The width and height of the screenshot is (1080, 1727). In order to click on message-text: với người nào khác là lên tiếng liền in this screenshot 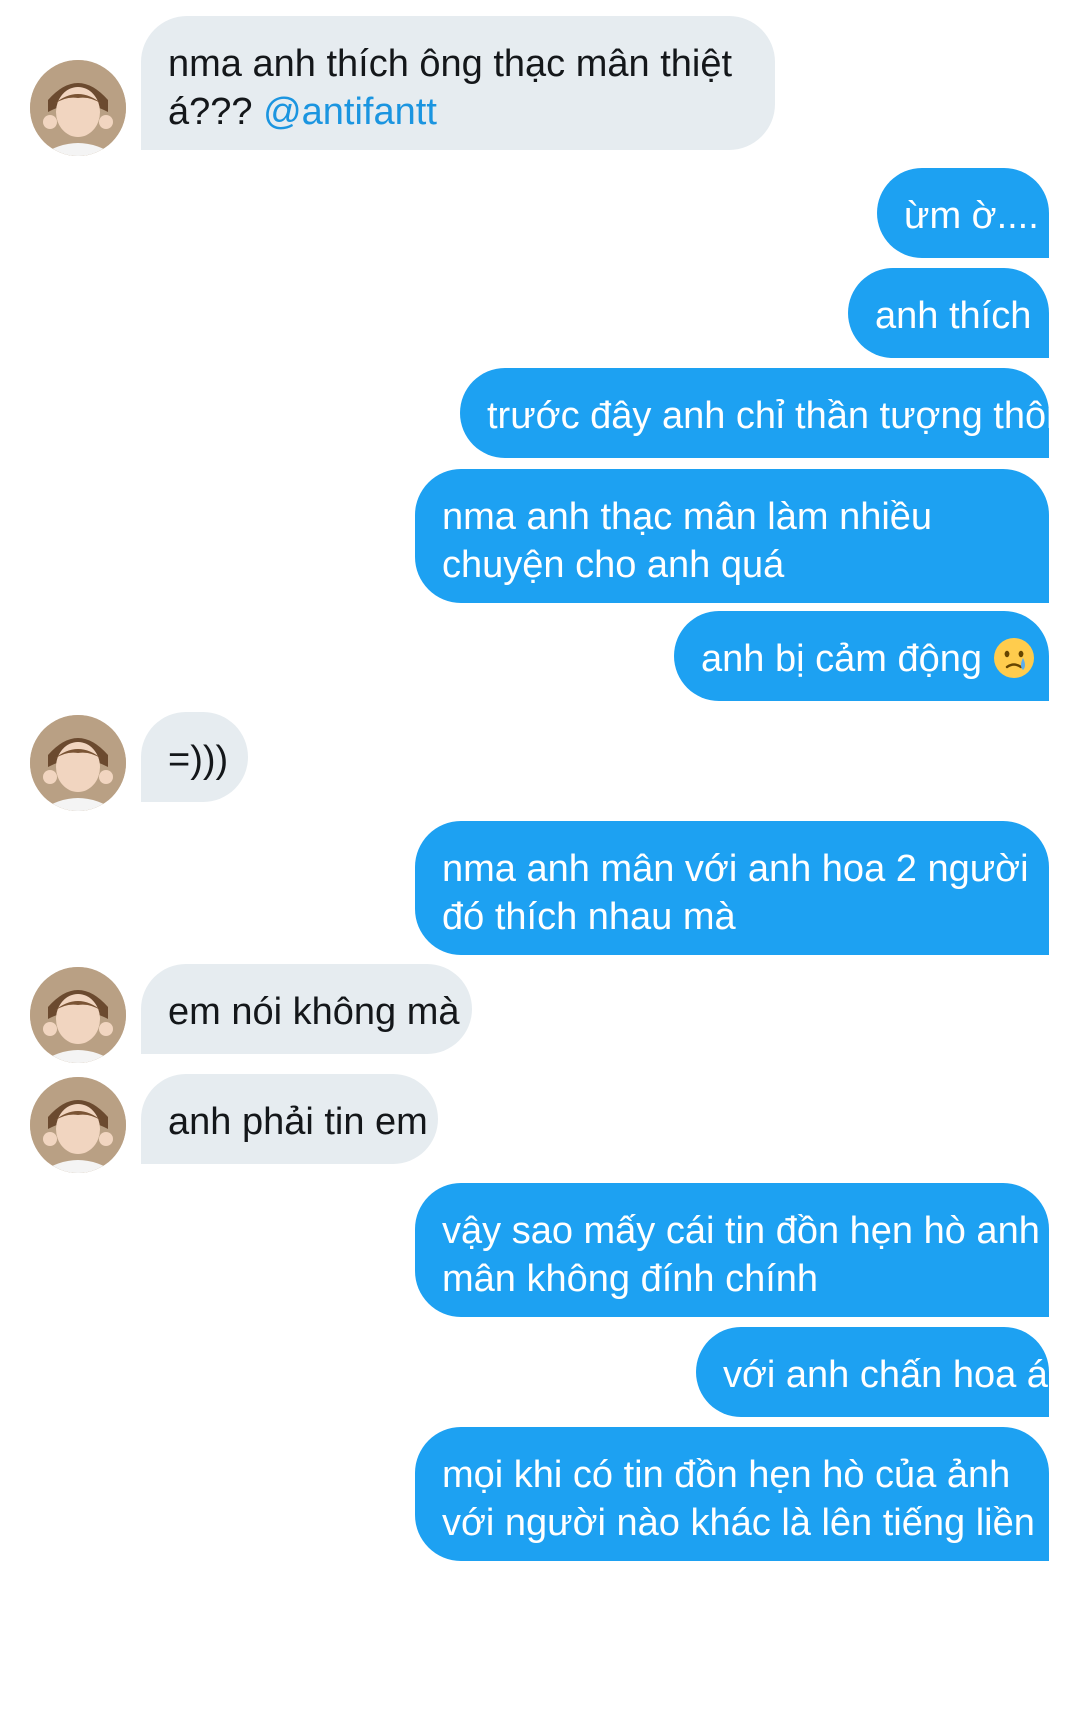, I will do `click(738, 1523)`.